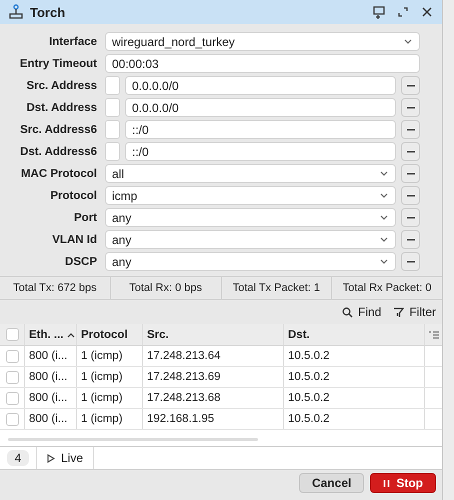 The height and width of the screenshot is (500, 454). What do you see at coordinates (347, 312) in the screenshot?
I see `search-icon` at bounding box center [347, 312].